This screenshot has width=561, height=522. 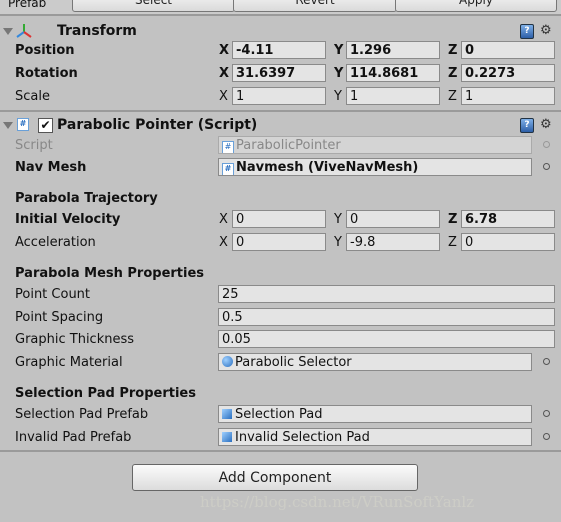 I want to click on nav-mesh-field: # Navmesh (ViveNavMesh), so click(x=375, y=167).